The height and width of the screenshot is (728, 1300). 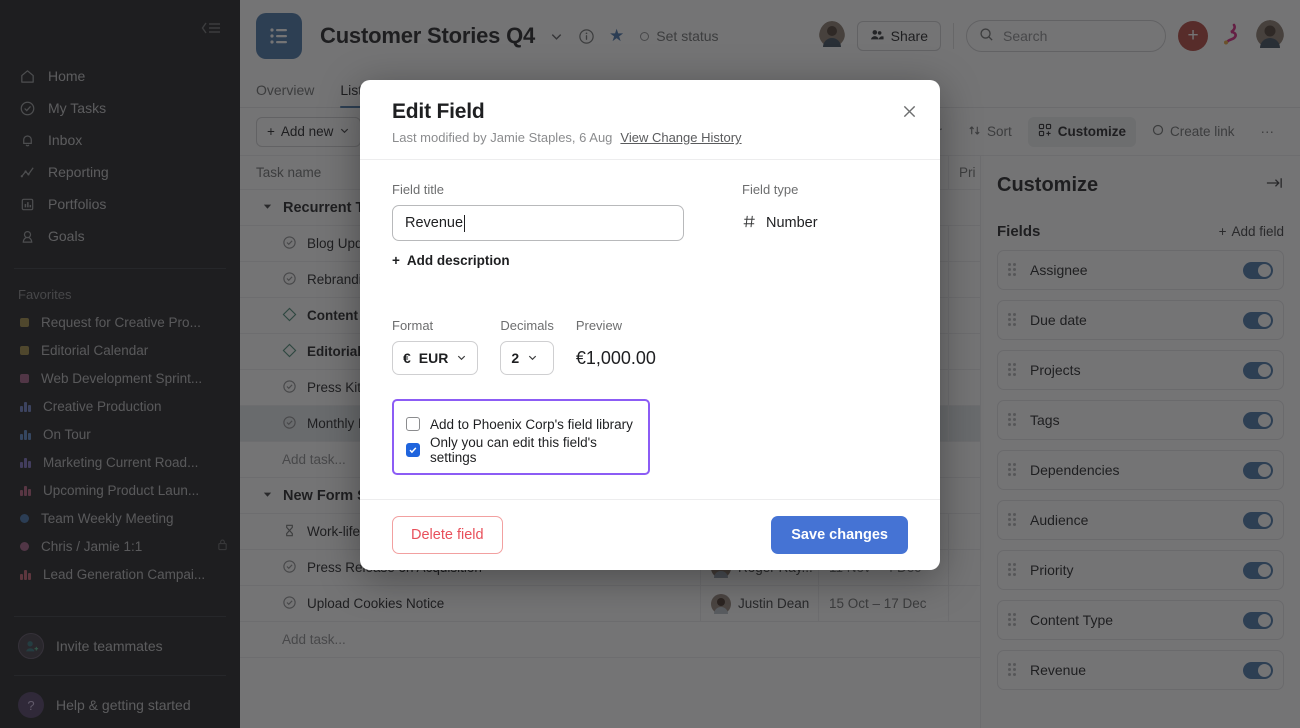 I want to click on view-change-history-link: View Change History, so click(x=680, y=137).